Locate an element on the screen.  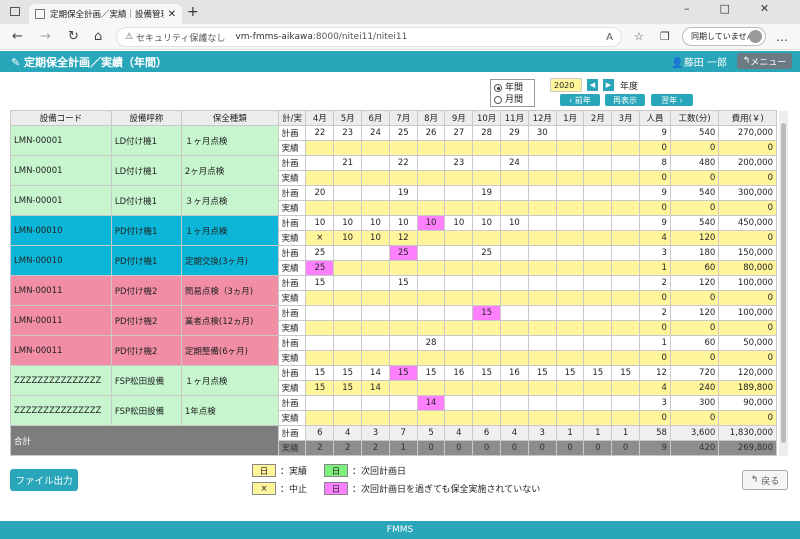
year-input: 2020 is located at coordinates (566, 85).